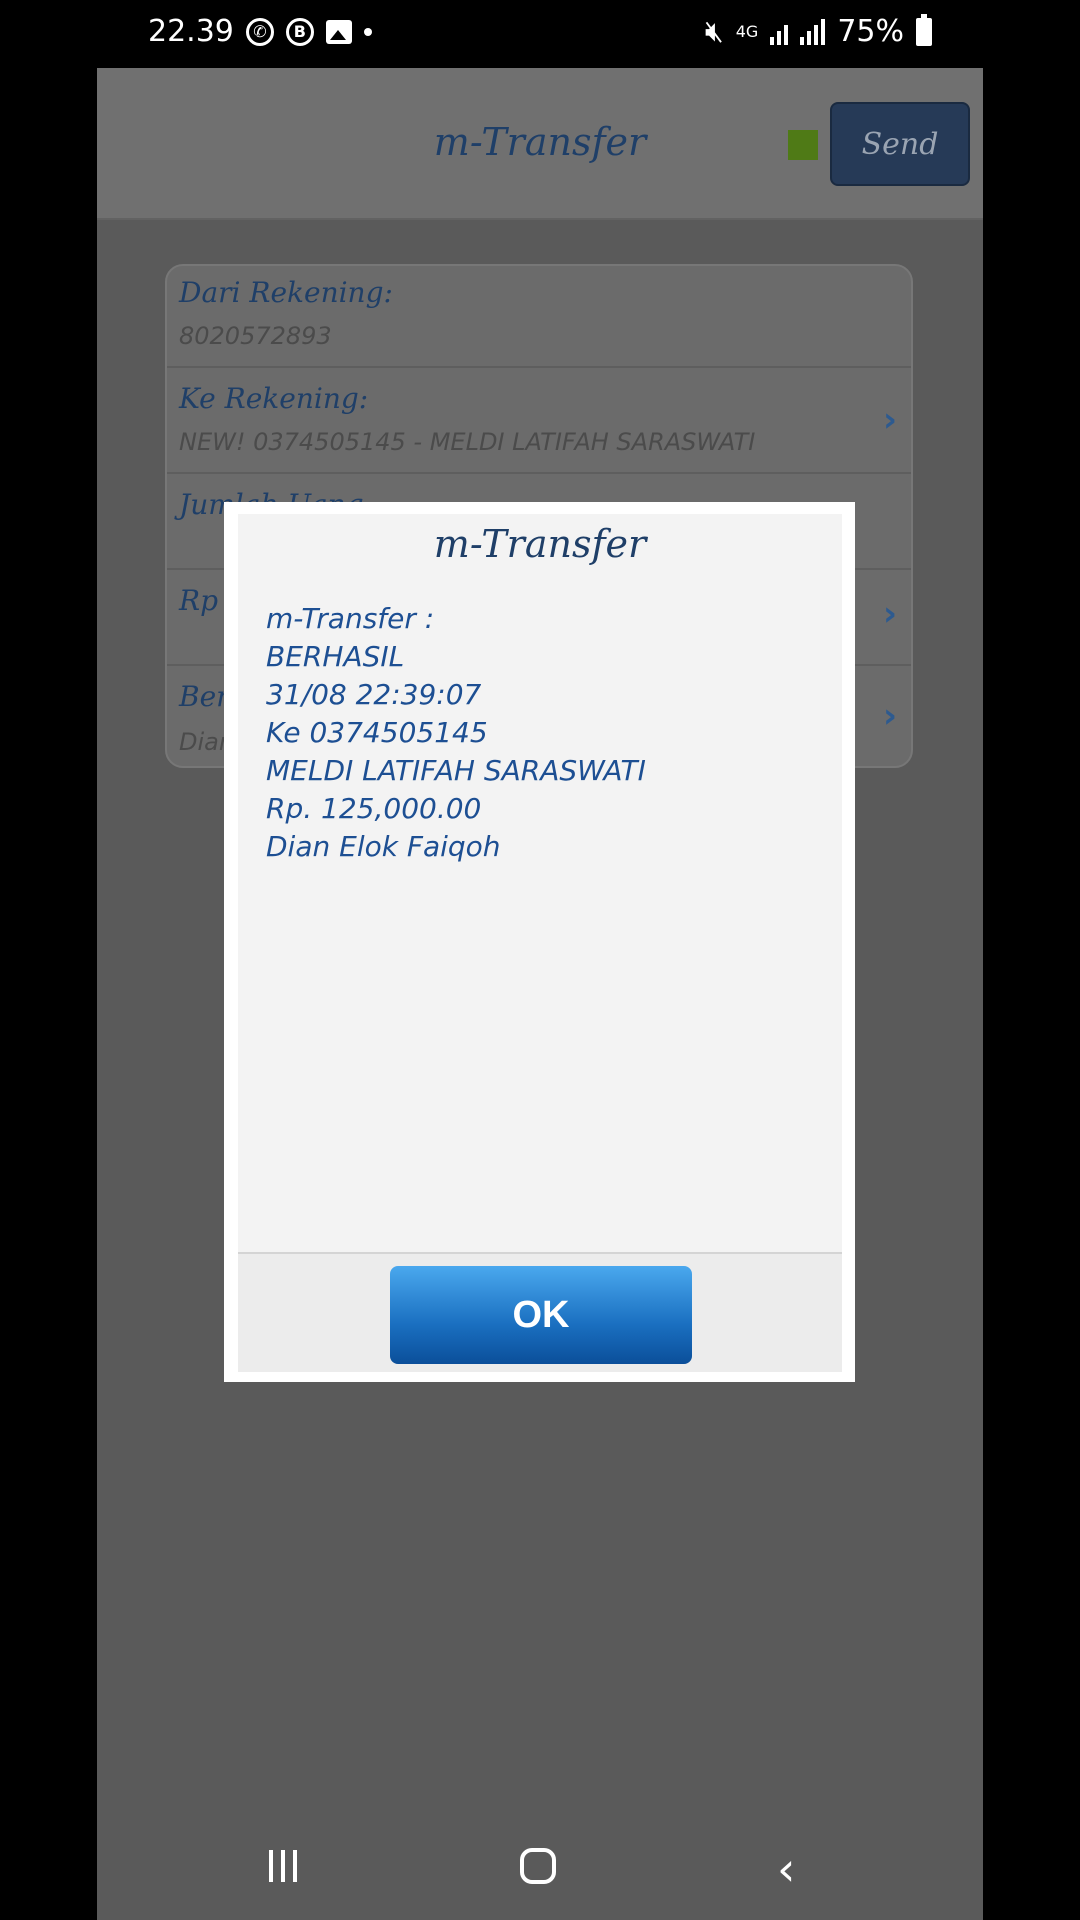 The height and width of the screenshot is (1920, 1080). Describe the element at coordinates (779, 32) in the screenshot. I see `signal-icon` at that location.